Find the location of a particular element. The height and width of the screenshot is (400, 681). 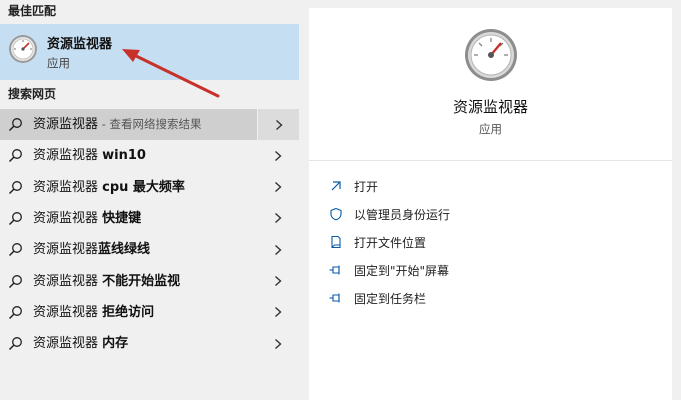

action-pin-to-start: 固定到"开始"屏幕 is located at coordinates (389, 270).